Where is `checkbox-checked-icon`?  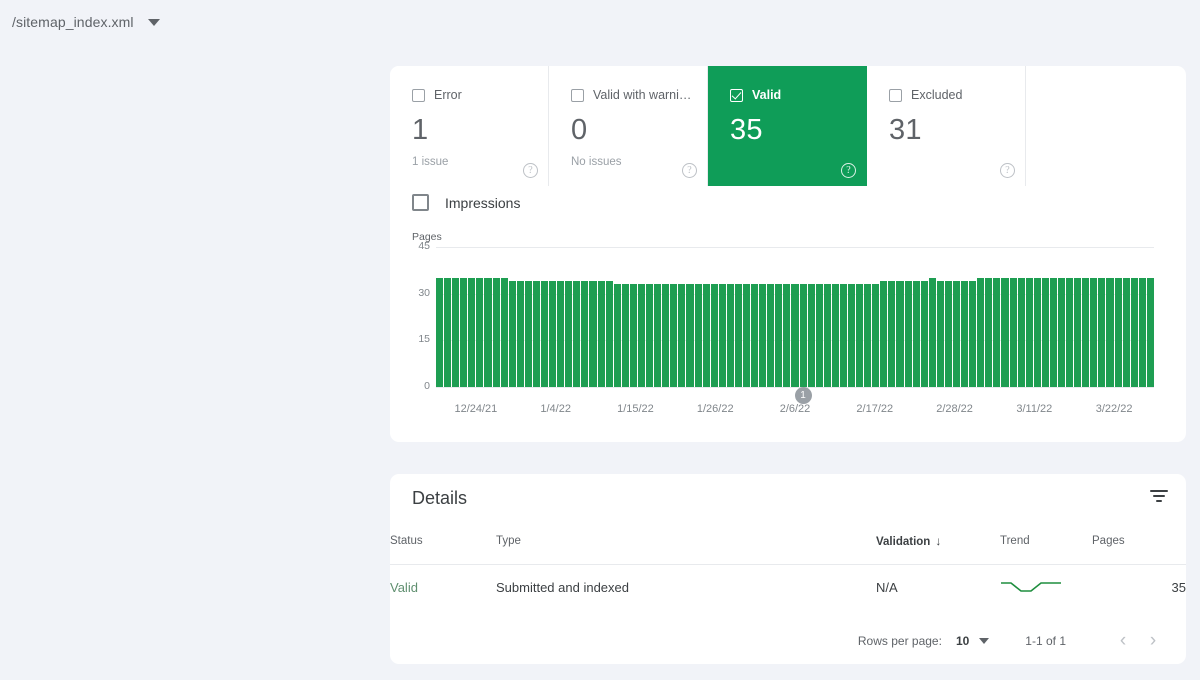 checkbox-checked-icon is located at coordinates (736, 95).